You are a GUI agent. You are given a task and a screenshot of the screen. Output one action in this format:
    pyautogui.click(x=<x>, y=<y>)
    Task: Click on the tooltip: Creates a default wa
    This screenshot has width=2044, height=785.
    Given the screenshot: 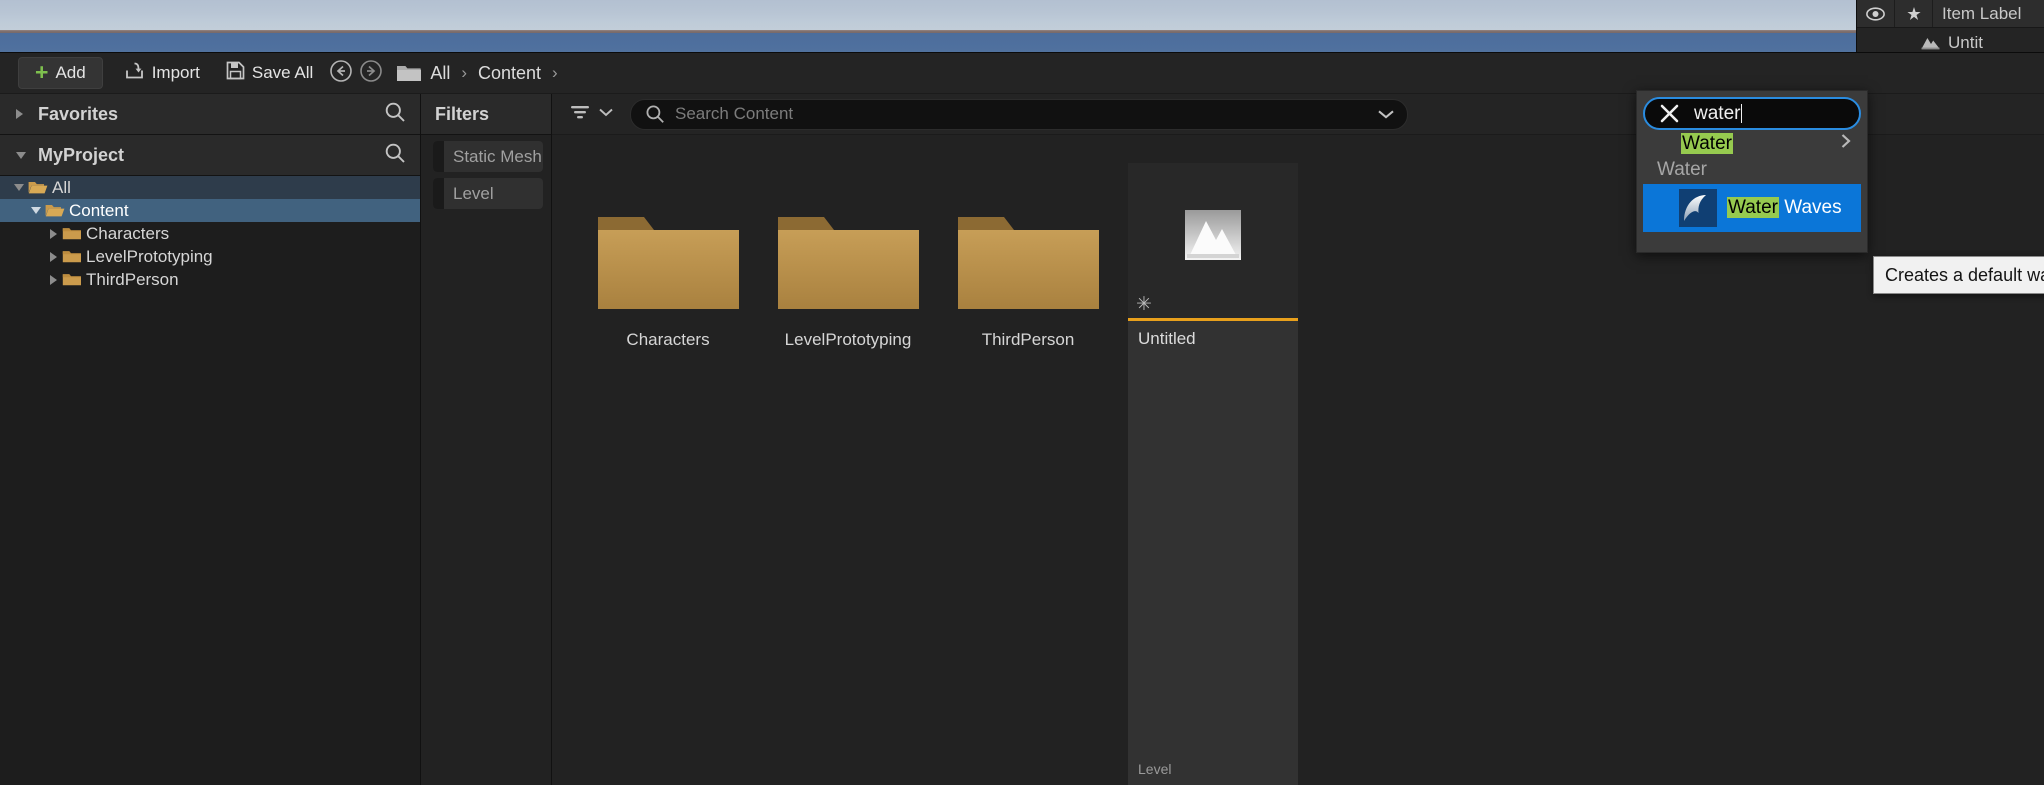 What is the action you would take?
    pyautogui.click(x=1958, y=275)
    